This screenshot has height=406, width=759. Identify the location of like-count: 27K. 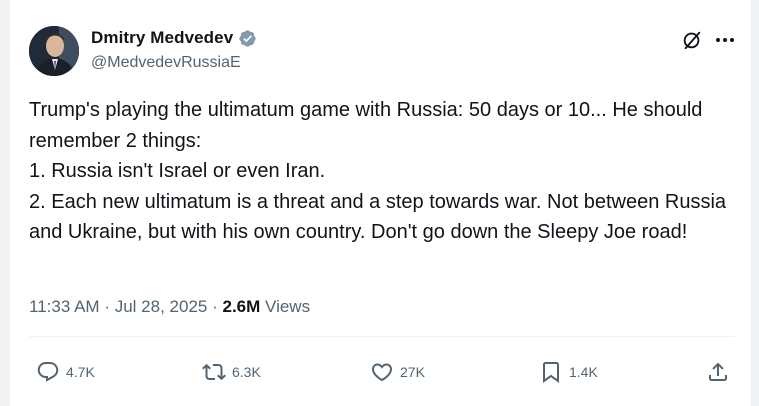
(412, 372).